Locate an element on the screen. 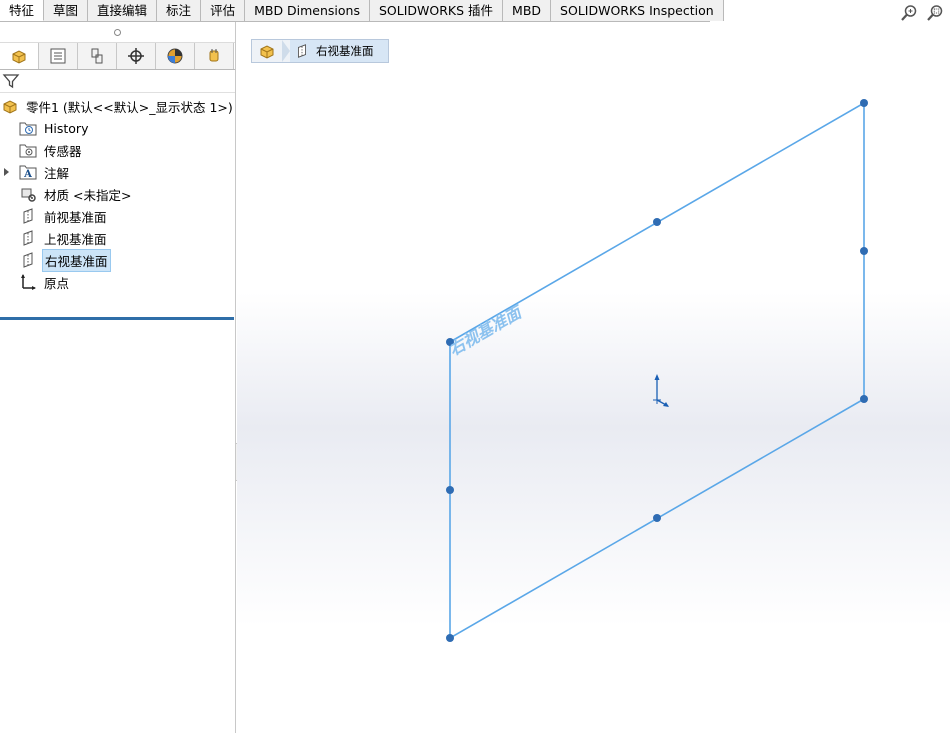 This screenshot has width=950, height=733. hand-icon is located at coordinates (214, 55).